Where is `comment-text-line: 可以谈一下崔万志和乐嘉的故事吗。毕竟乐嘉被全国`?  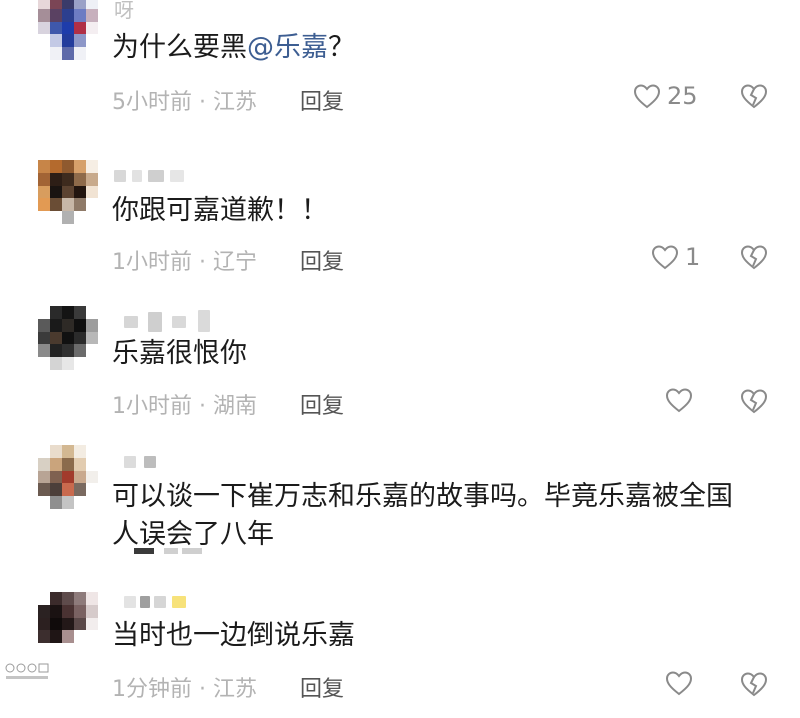 comment-text-line: 可以谈一下崔万志和乐嘉的故事吗。毕竟乐嘉被全国 is located at coordinates (422, 496).